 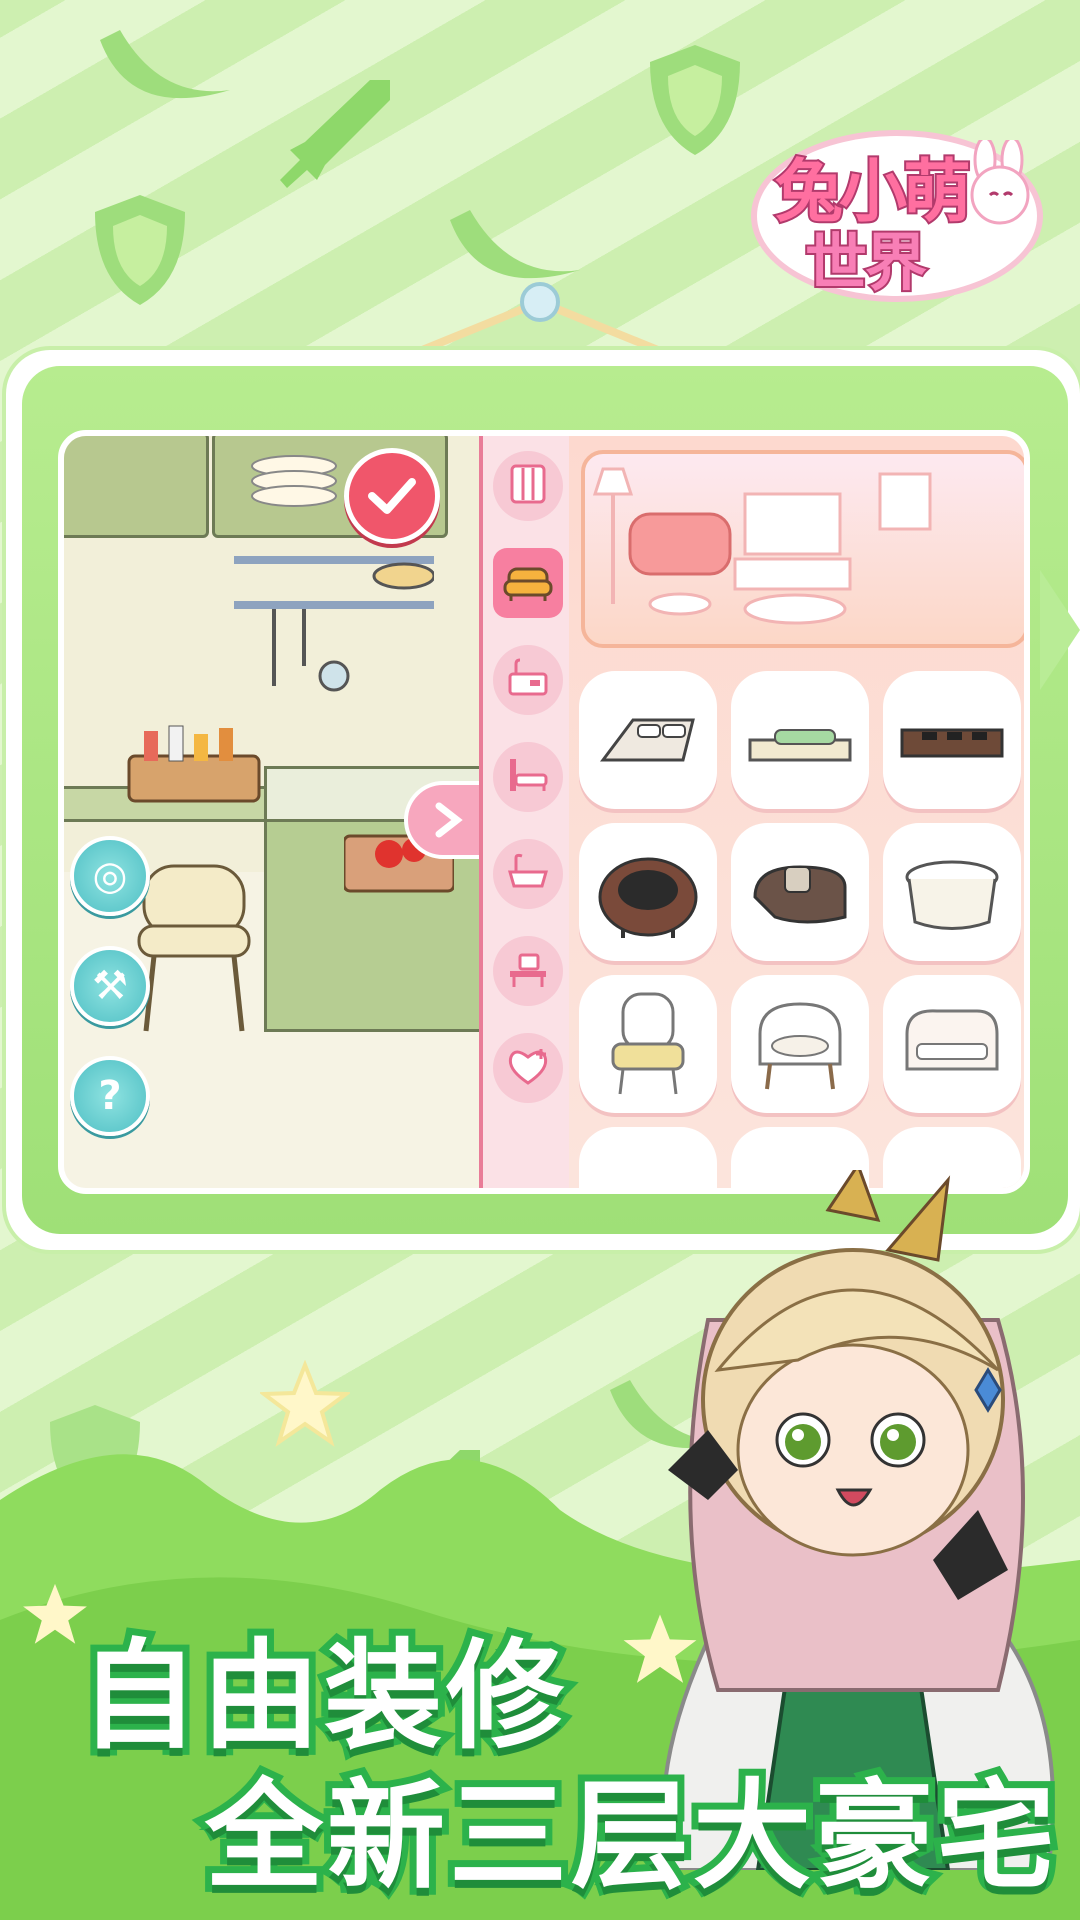 I want to click on sofa-icon, so click(x=528, y=583).